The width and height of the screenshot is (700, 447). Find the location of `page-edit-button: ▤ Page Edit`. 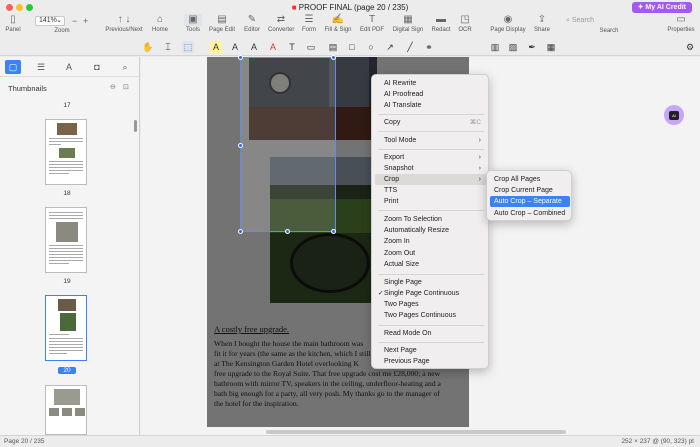

page-edit-button: ▤ Page Edit is located at coordinates (222, 23).